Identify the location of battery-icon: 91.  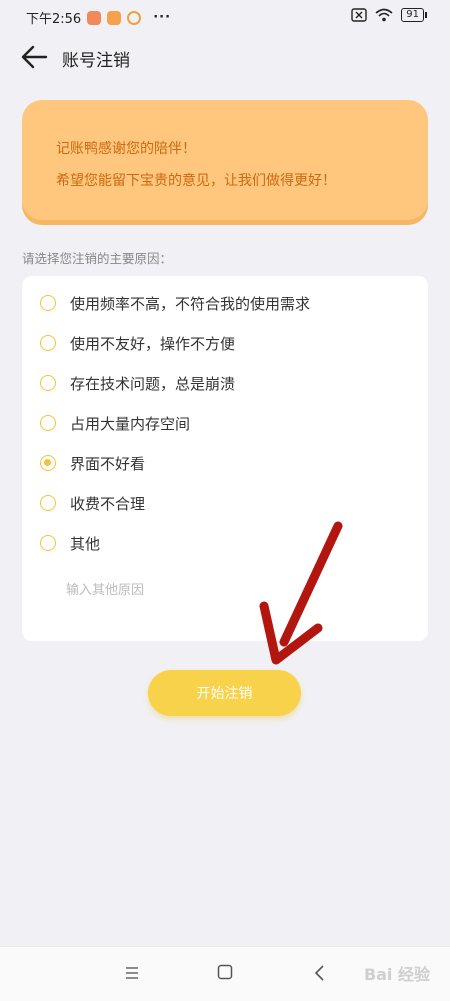
(414, 15).